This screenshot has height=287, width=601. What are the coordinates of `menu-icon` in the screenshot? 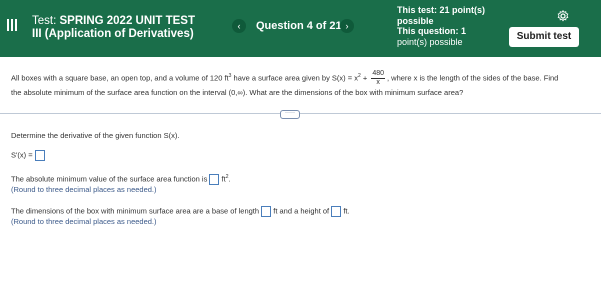 It's located at (12, 25).